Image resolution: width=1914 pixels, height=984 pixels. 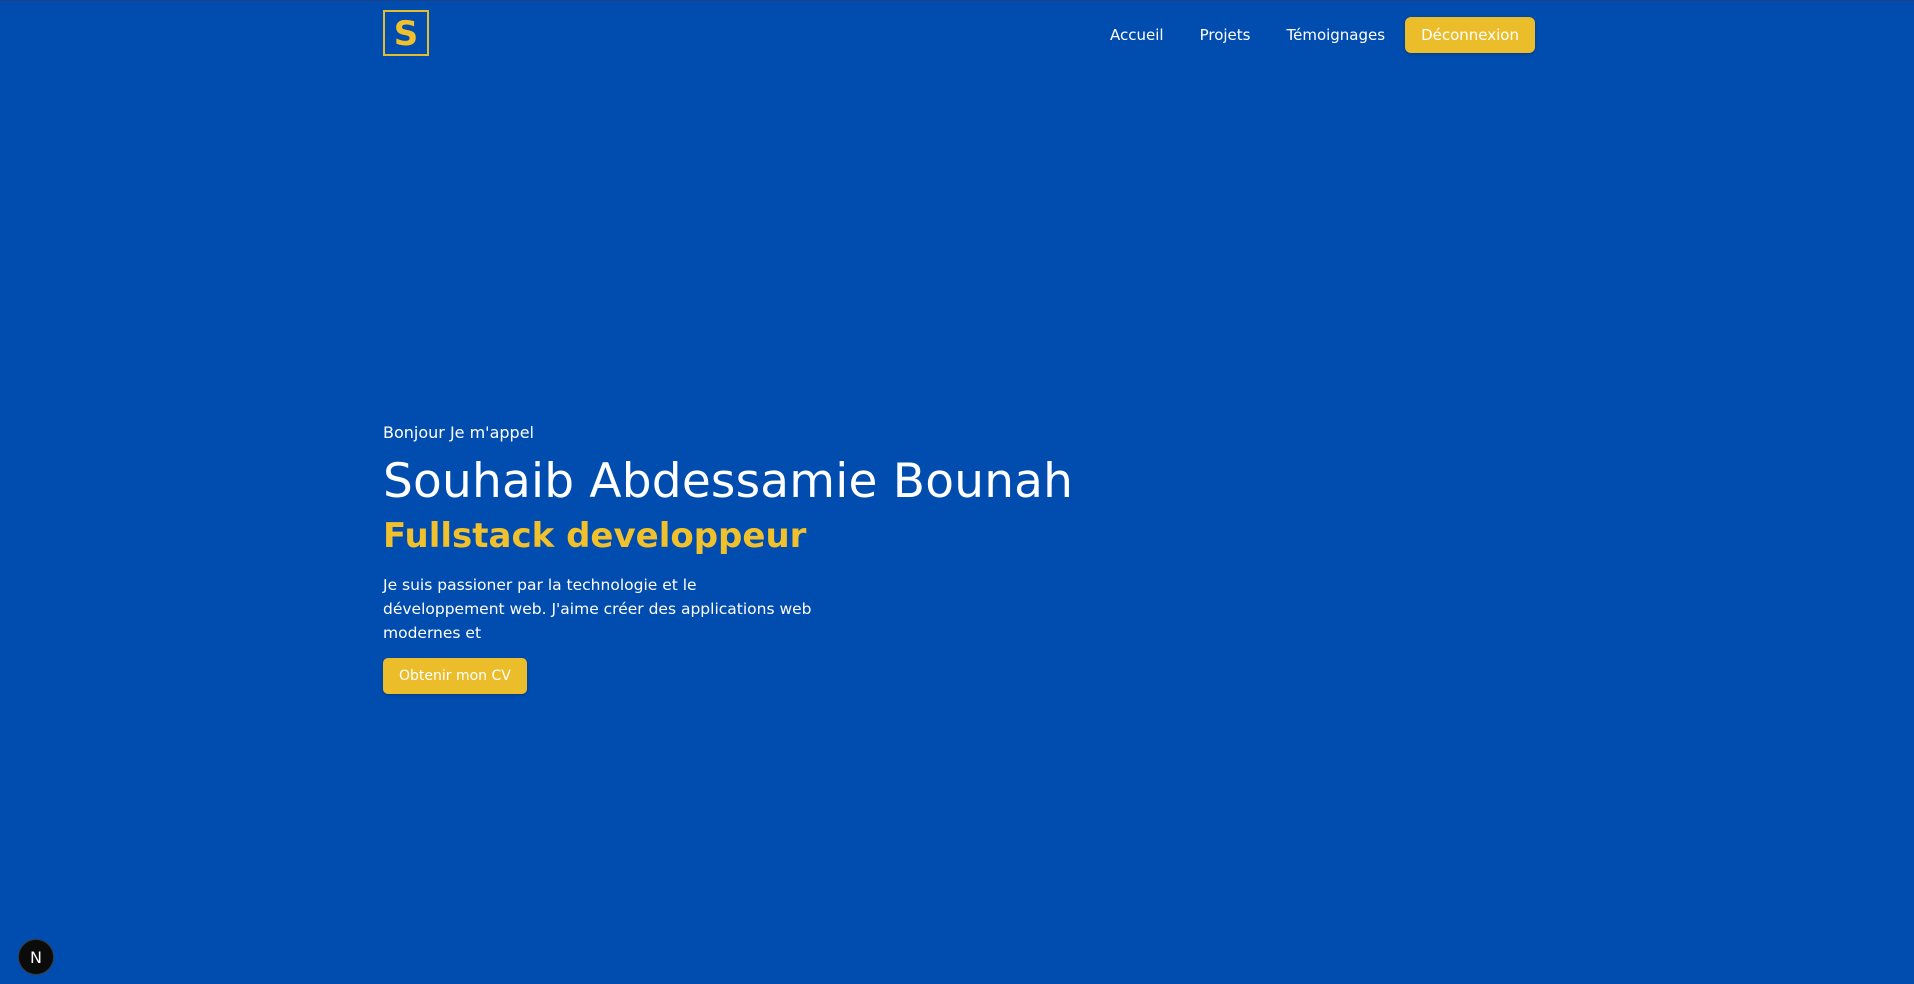 What do you see at coordinates (1225, 35) in the screenshot?
I see `nav-link-projets: Projets` at bounding box center [1225, 35].